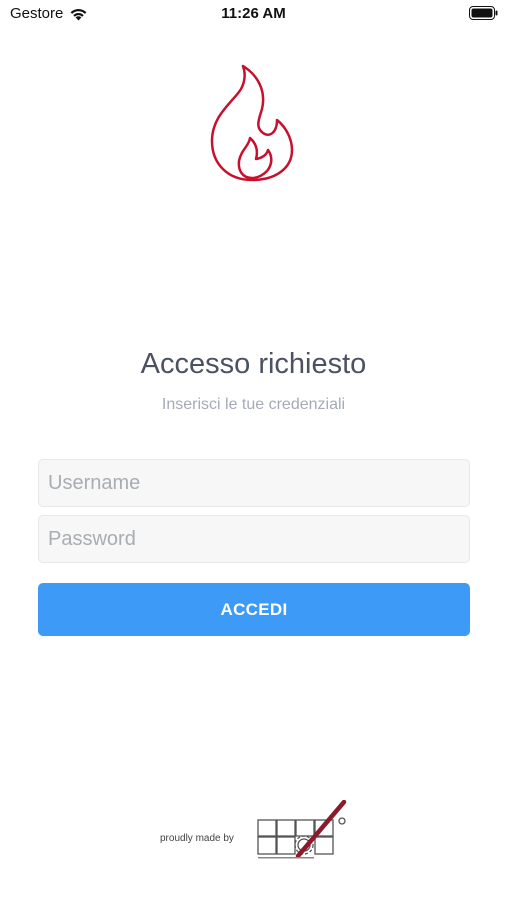  I want to click on status-bar: Gestore 11:26 AM, so click(253, 15).